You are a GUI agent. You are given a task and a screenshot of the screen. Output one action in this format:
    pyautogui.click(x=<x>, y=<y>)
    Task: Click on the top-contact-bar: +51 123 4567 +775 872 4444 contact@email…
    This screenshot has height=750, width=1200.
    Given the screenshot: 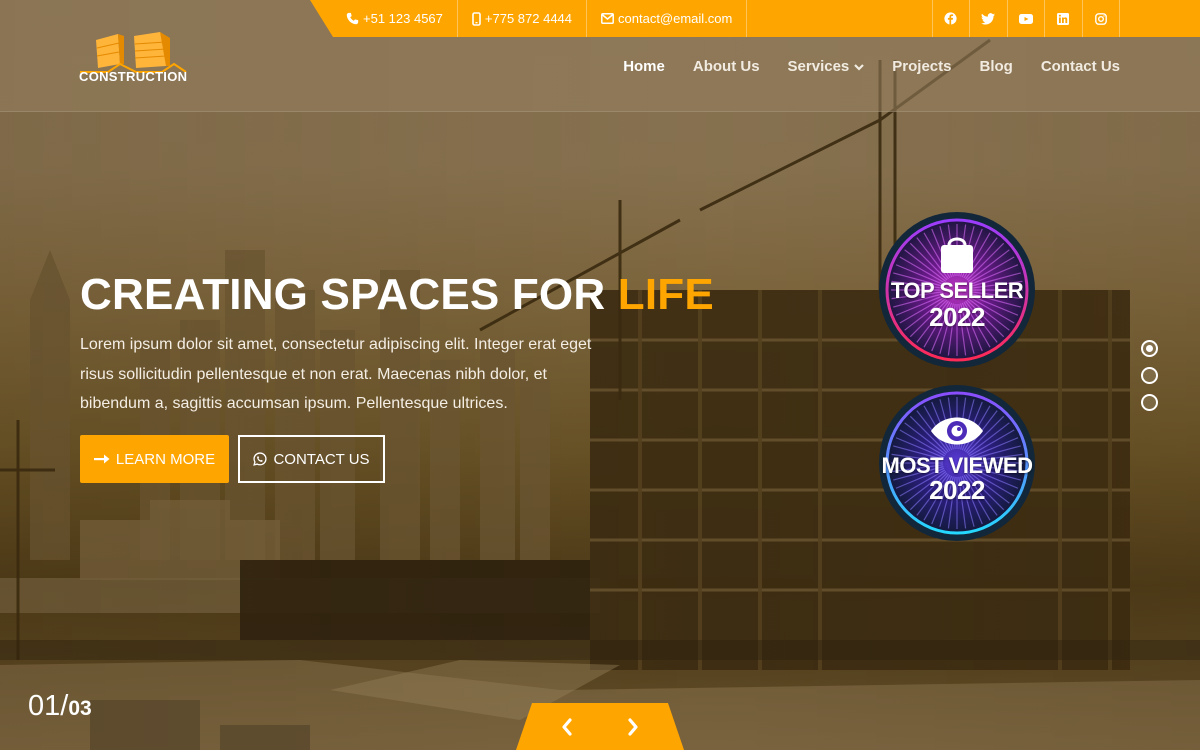 What is the action you would take?
    pyautogui.click(x=755, y=18)
    